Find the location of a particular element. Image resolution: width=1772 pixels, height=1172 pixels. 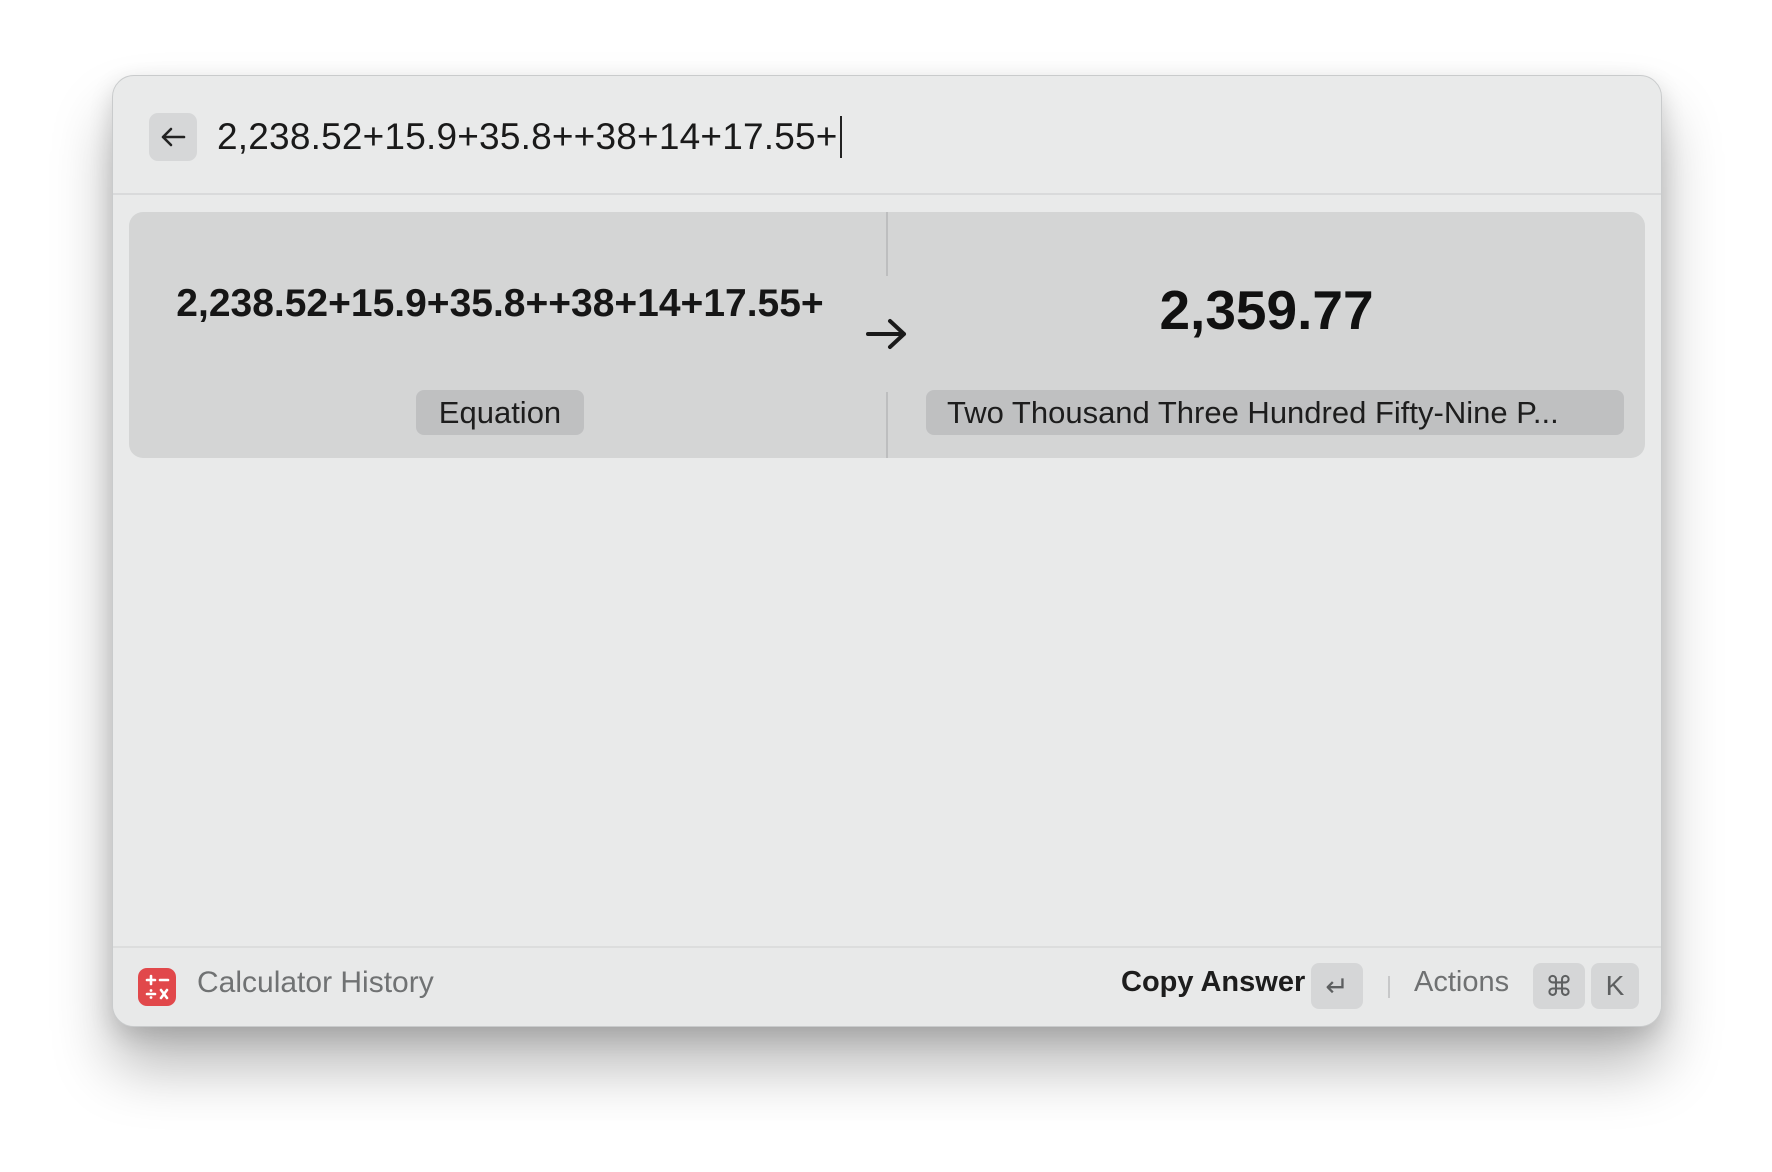

calculator-glyph-icon is located at coordinates (157, 987).